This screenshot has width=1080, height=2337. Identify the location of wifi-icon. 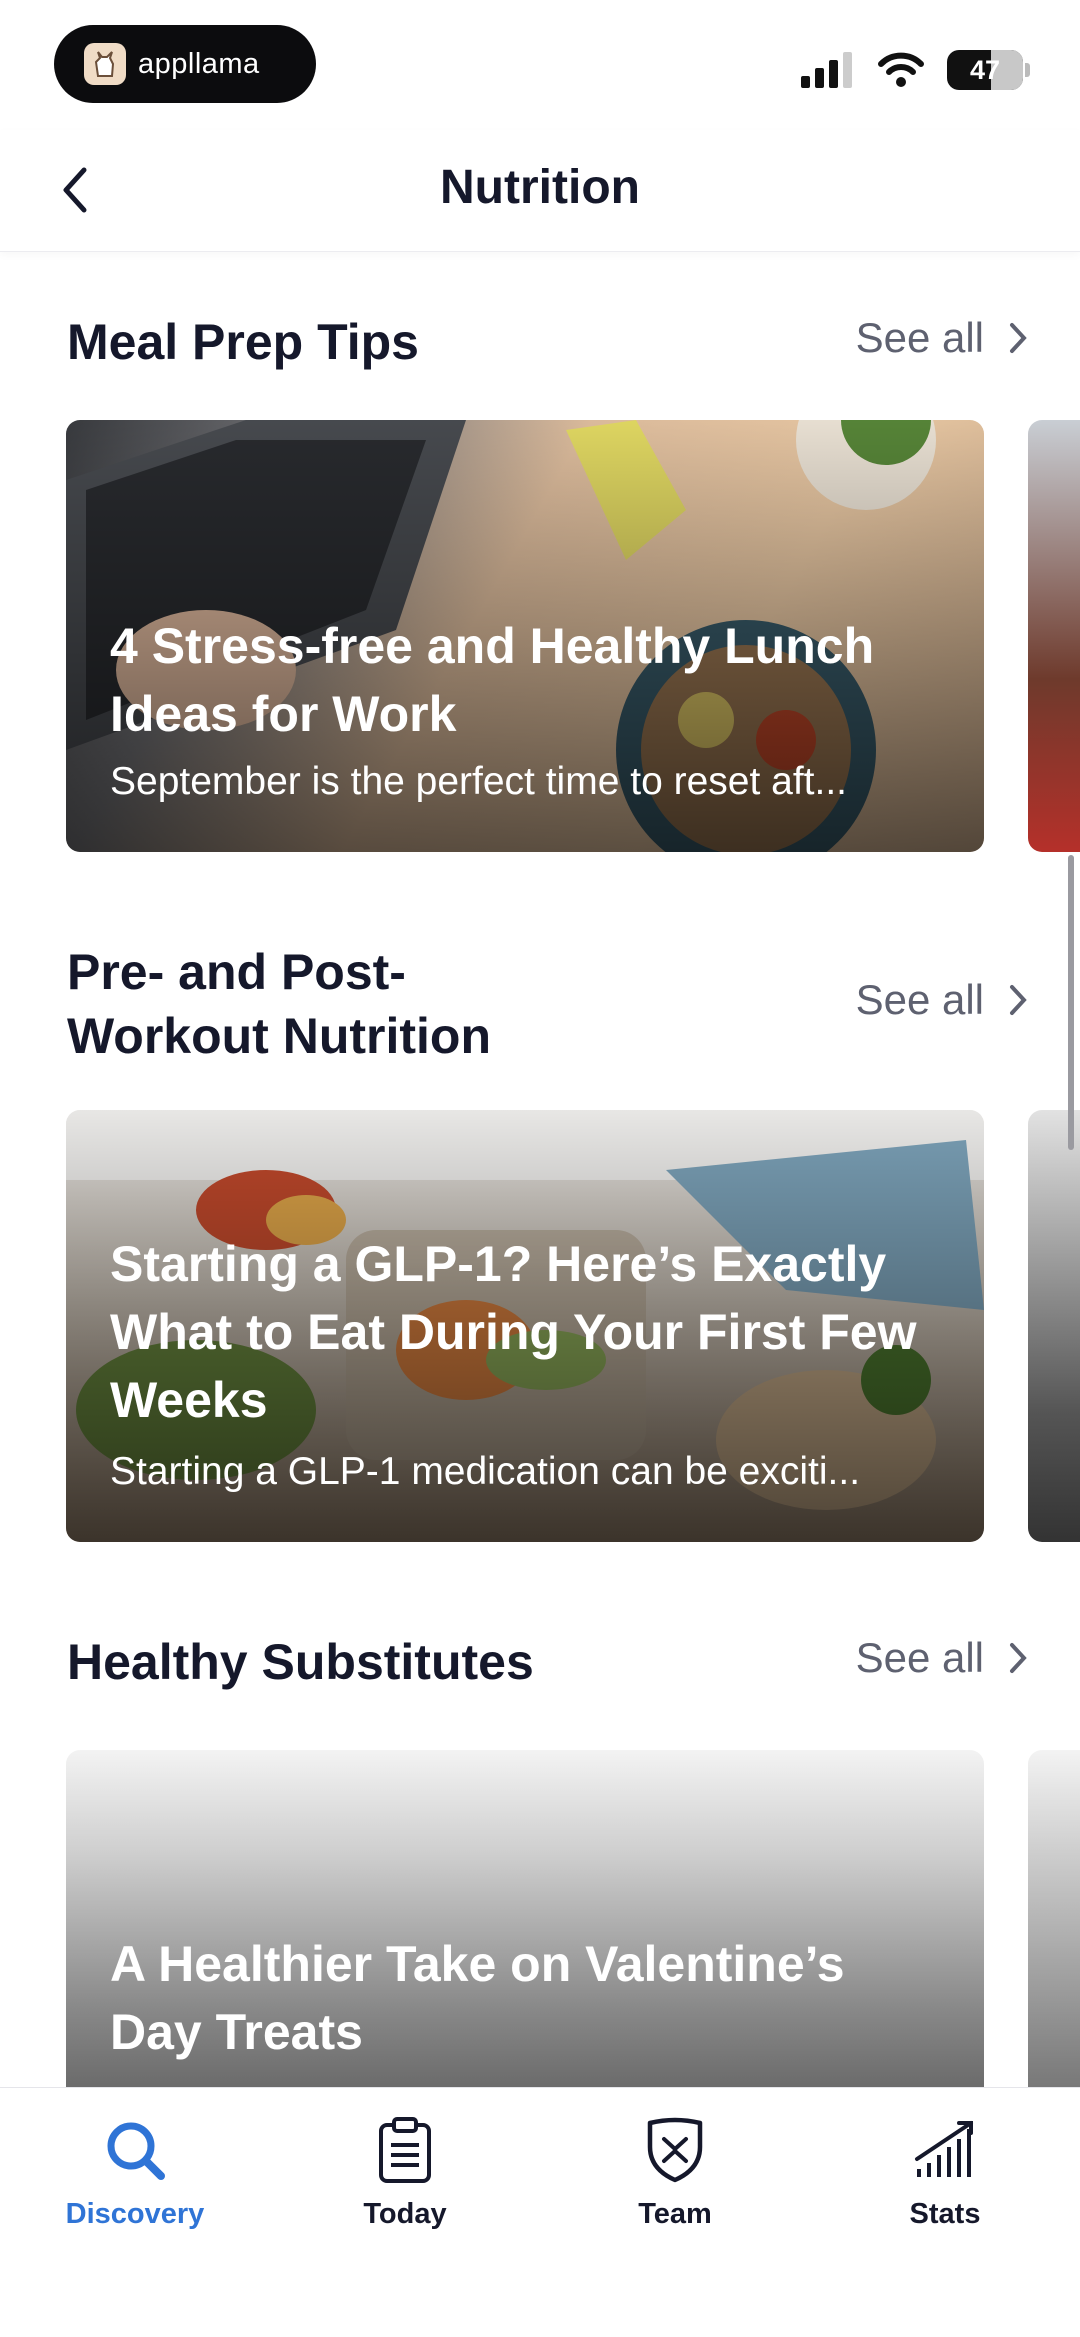
(901, 69).